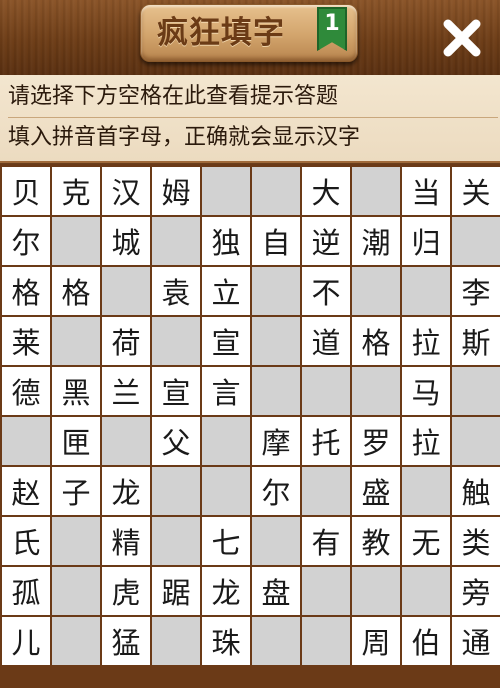 The height and width of the screenshot is (688, 500). I want to click on filled-cell: 伯, so click(426, 641).